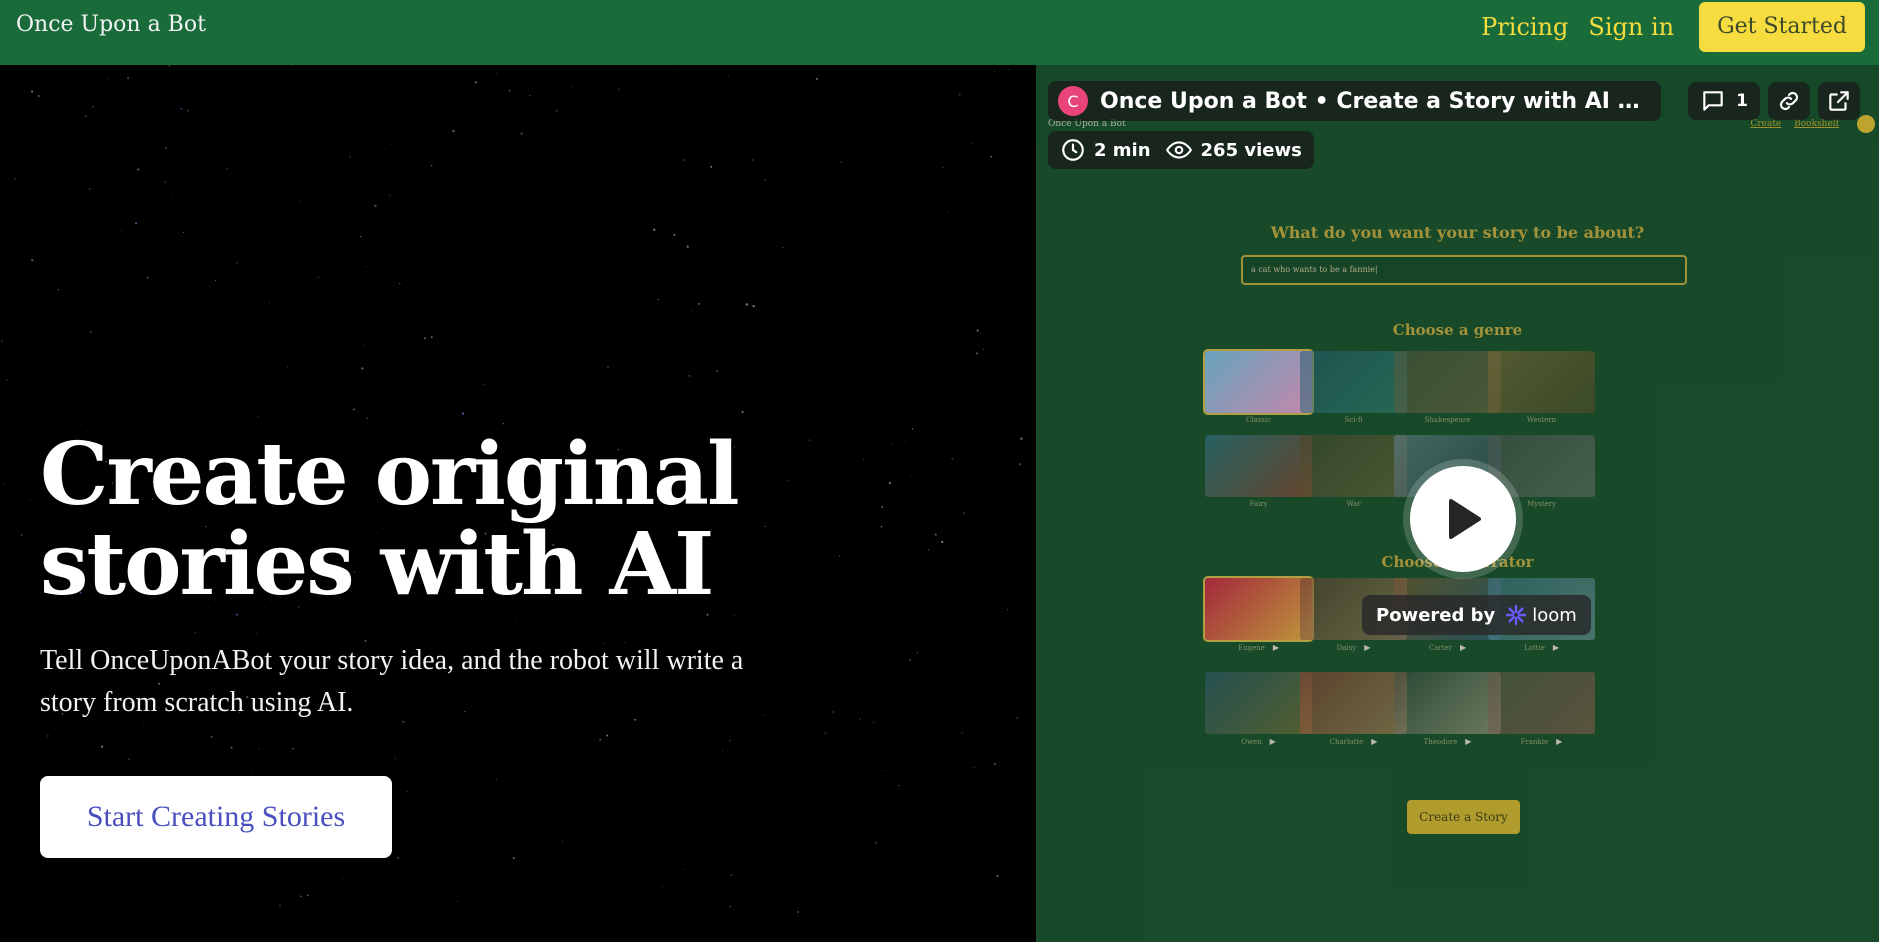 The width and height of the screenshot is (1879, 942). Describe the element at coordinates (1346, 648) in the screenshot. I see `narrator-label: Daisy` at that location.